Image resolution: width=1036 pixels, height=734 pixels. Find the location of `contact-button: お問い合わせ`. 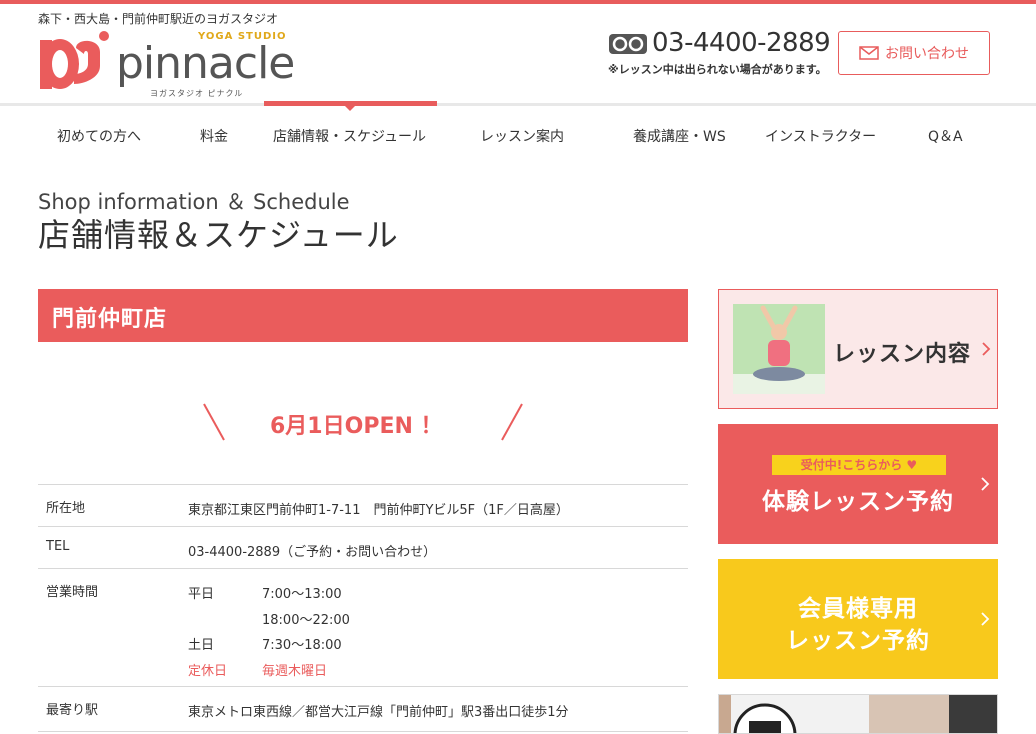

contact-button: お問い合わせ is located at coordinates (914, 53).